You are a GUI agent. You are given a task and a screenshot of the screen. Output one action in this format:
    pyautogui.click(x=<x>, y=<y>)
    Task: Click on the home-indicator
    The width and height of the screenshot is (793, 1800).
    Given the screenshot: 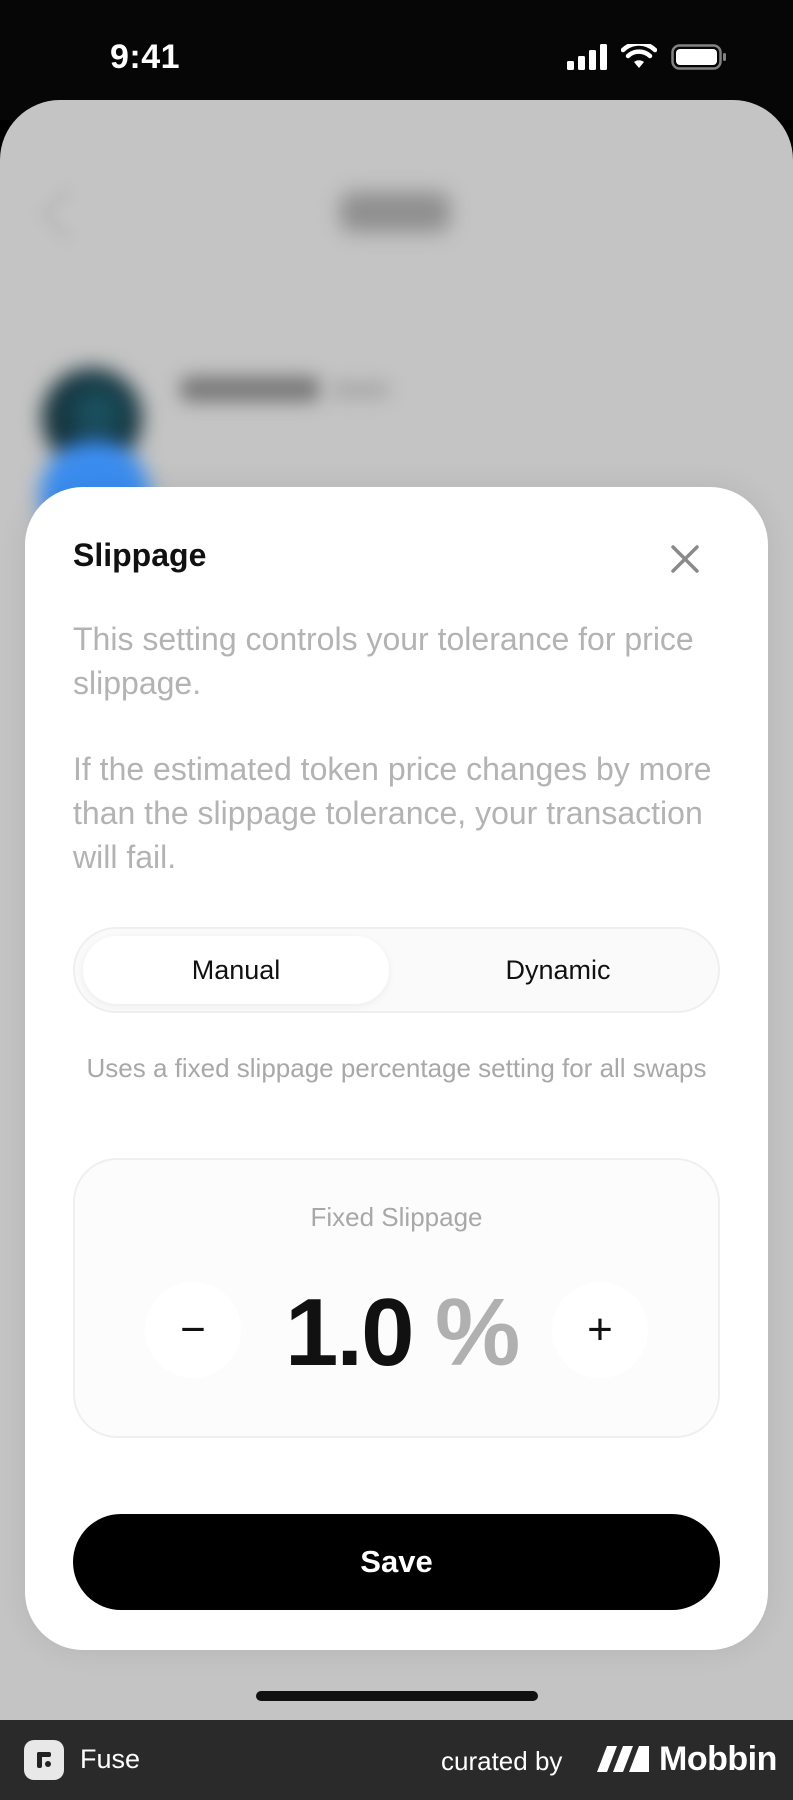 What is the action you would take?
    pyautogui.click(x=397, y=1696)
    